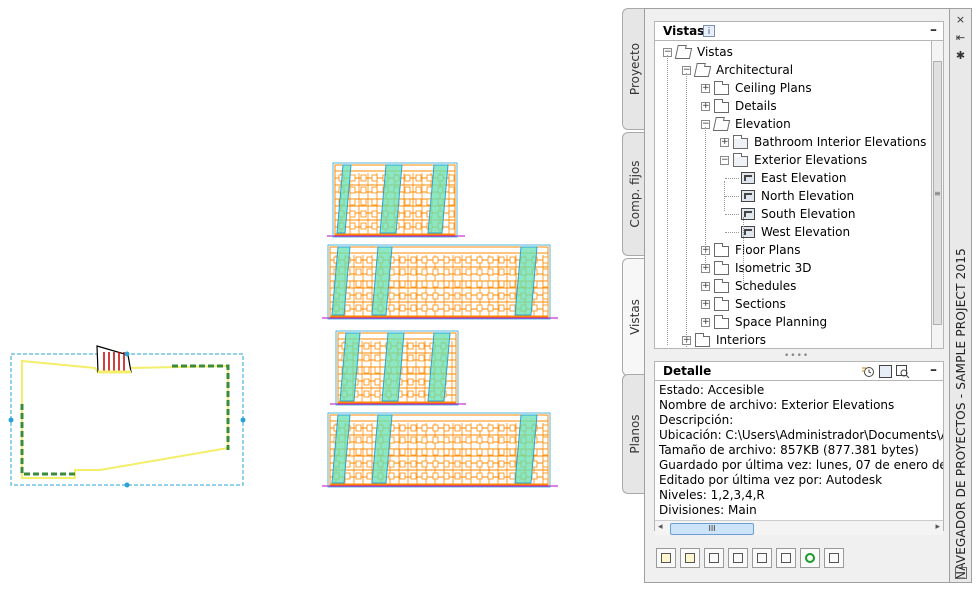  What do you see at coordinates (762, 558) in the screenshot?
I see `properties-button` at bounding box center [762, 558].